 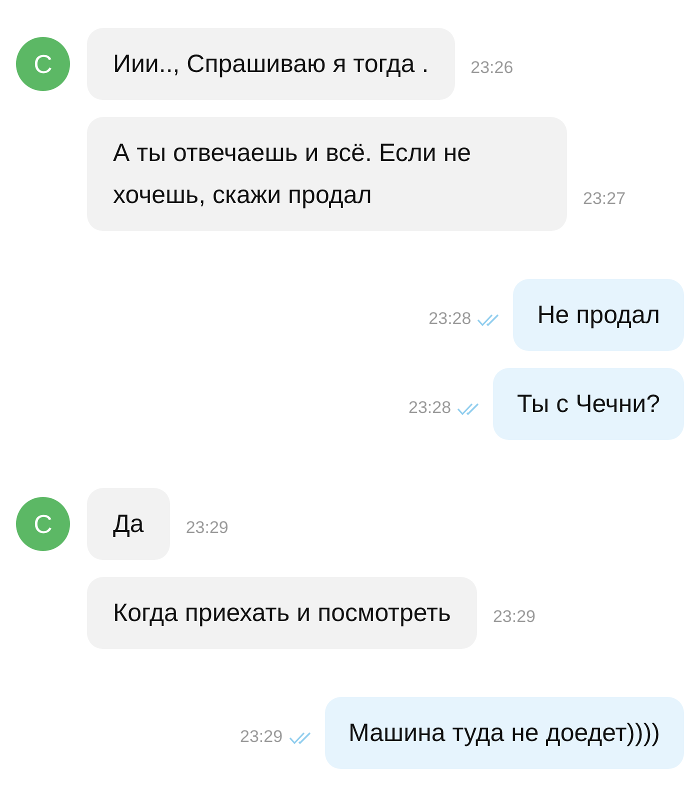 I want to click on message-bubble: Машина туда не доедет)))), so click(x=504, y=733).